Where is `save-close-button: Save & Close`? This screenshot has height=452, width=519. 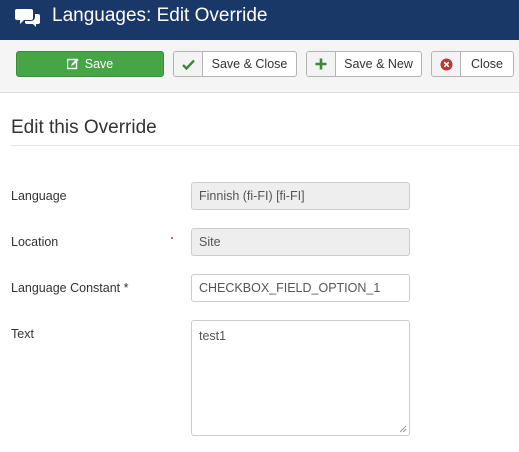 save-close-button: Save & Close is located at coordinates (235, 64).